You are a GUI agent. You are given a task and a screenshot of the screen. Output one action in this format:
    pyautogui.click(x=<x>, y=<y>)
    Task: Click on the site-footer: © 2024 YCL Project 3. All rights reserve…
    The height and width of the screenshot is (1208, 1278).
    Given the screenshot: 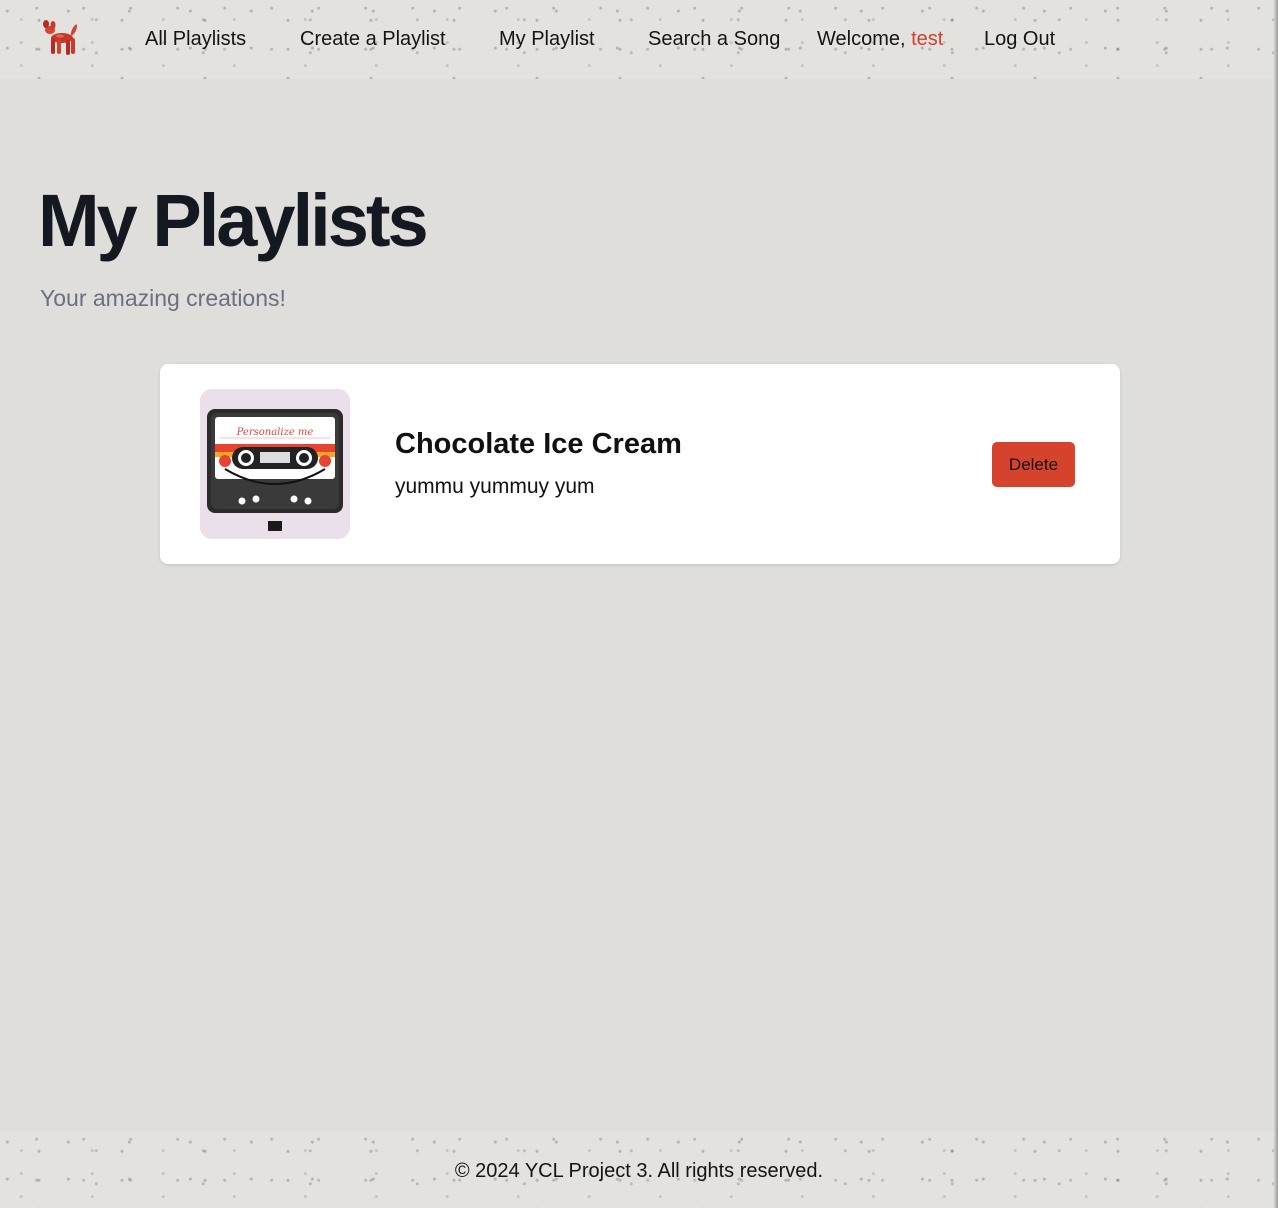 What is the action you would take?
    pyautogui.click(x=639, y=1169)
    